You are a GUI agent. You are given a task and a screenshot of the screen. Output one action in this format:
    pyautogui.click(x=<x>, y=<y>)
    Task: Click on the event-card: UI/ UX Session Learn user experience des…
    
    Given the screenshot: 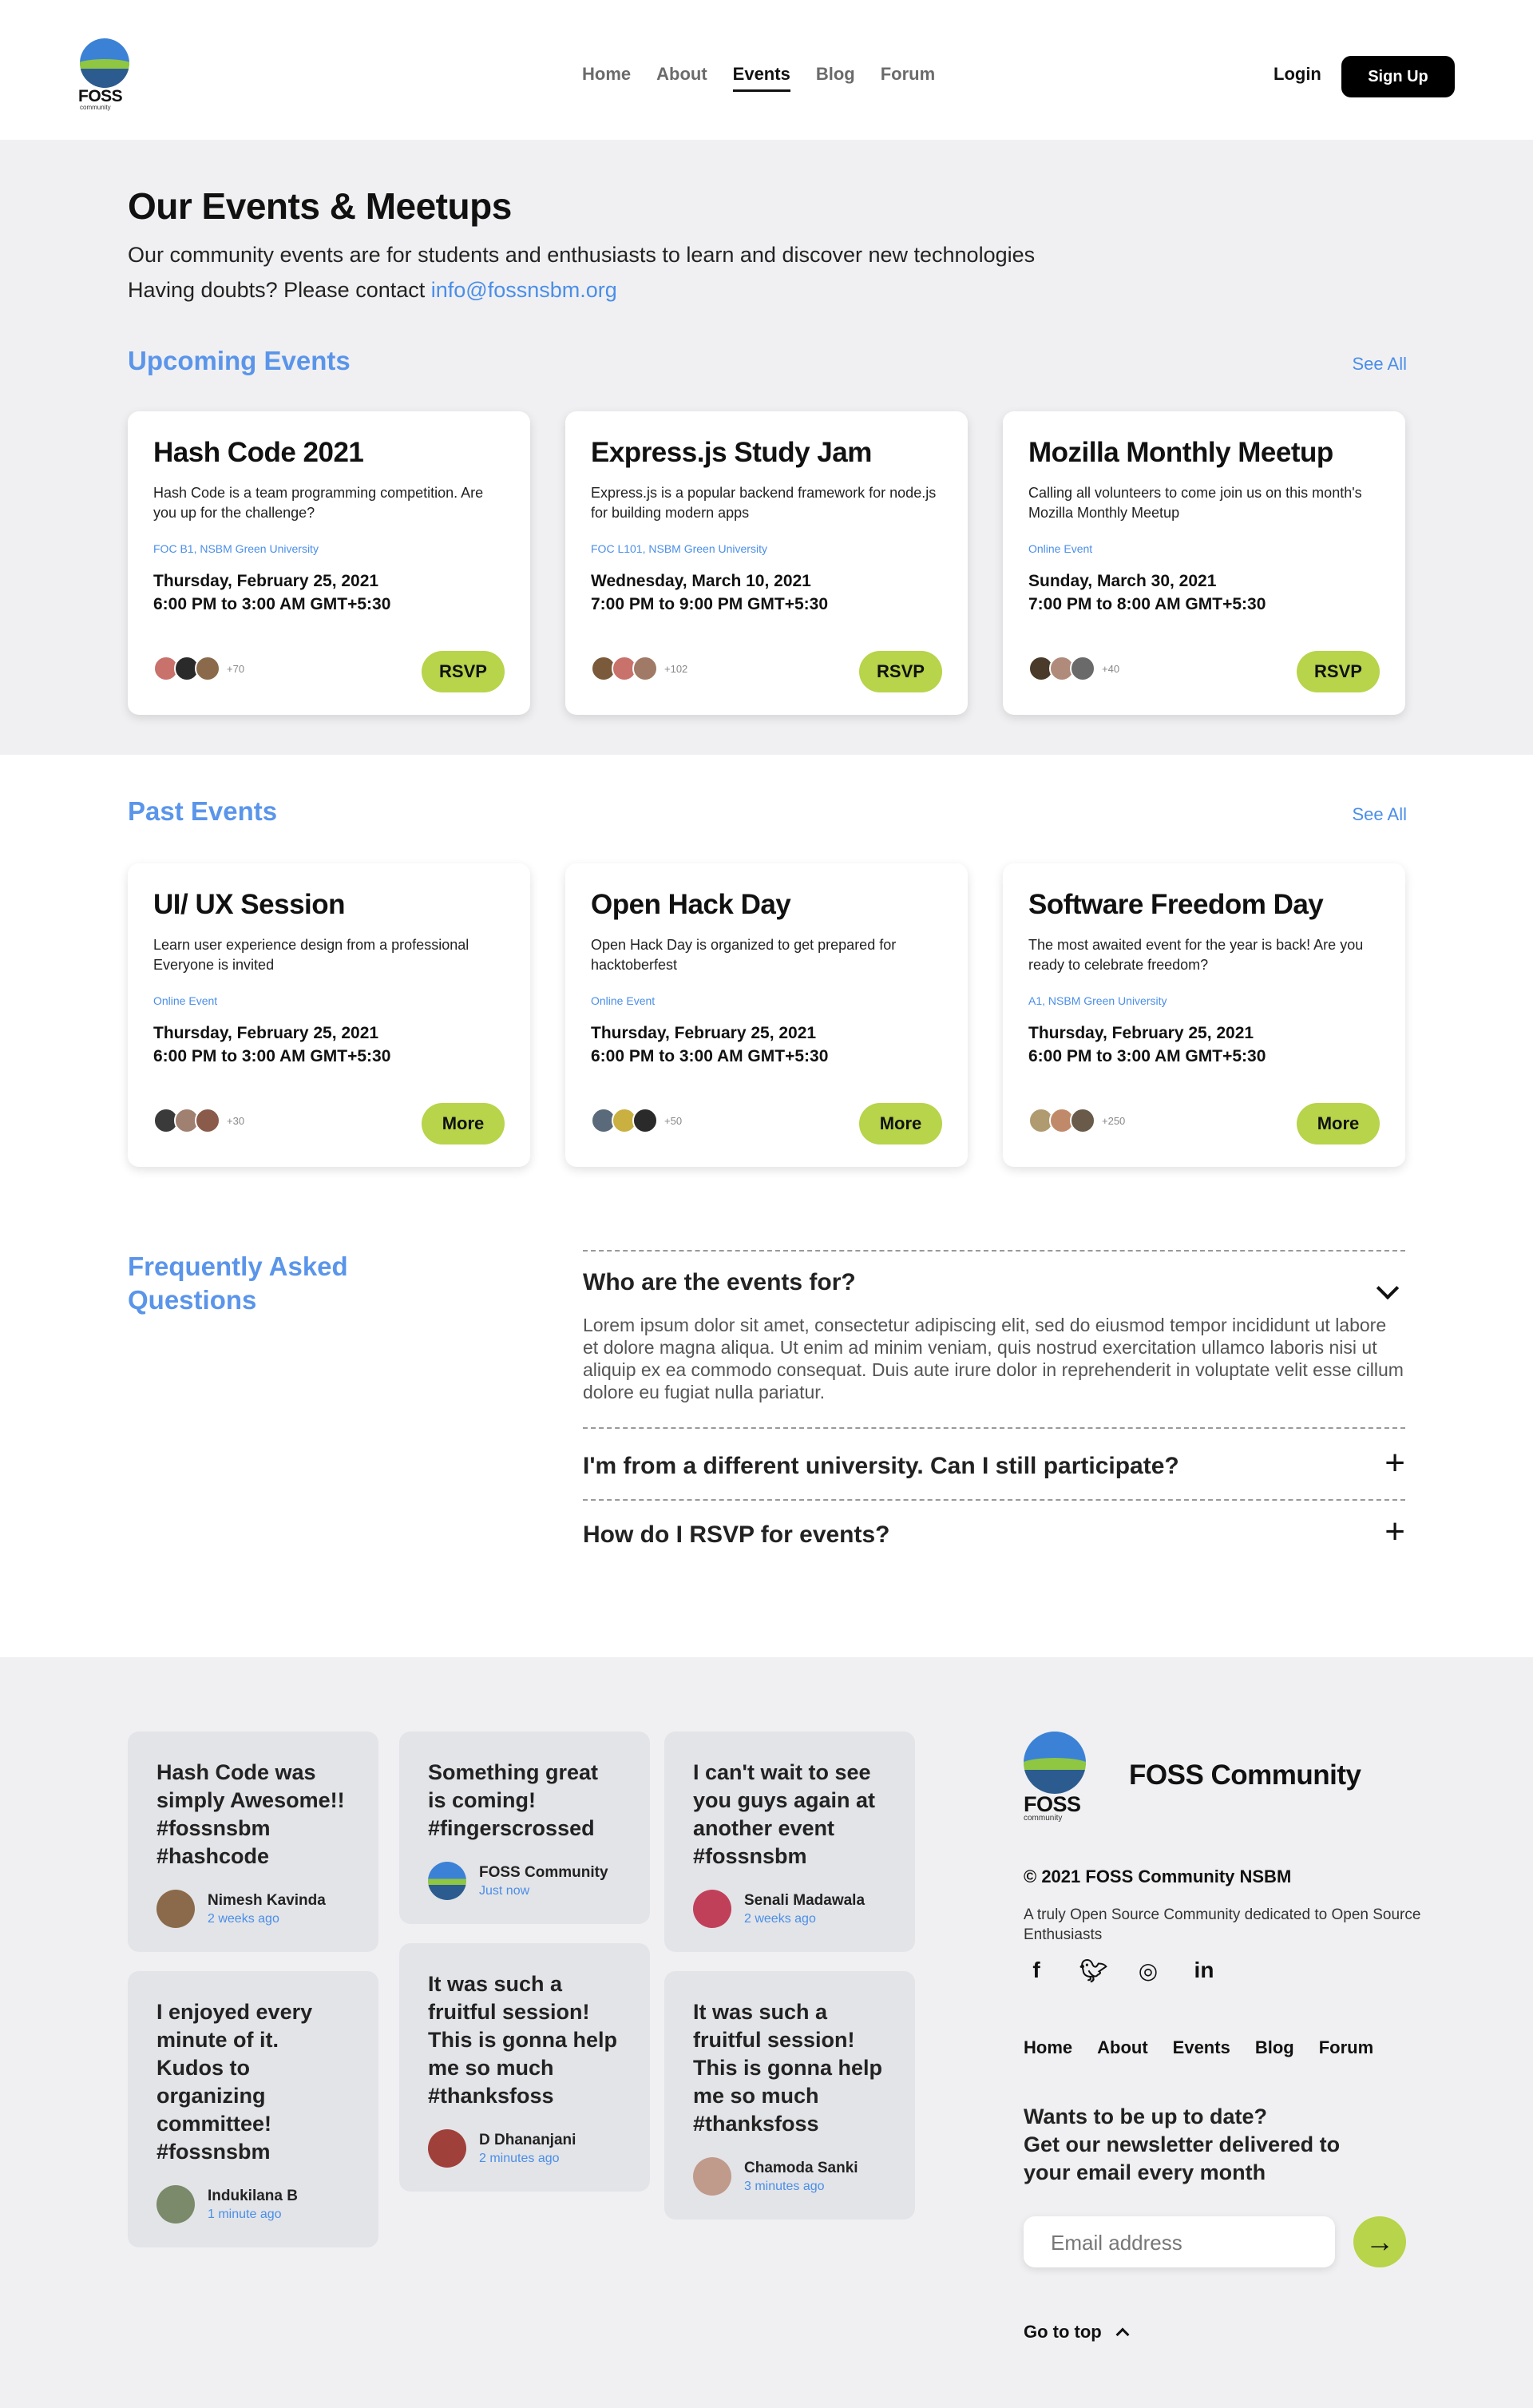 What is the action you would take?
    pyautogui.click(x=329, y=1015)
    